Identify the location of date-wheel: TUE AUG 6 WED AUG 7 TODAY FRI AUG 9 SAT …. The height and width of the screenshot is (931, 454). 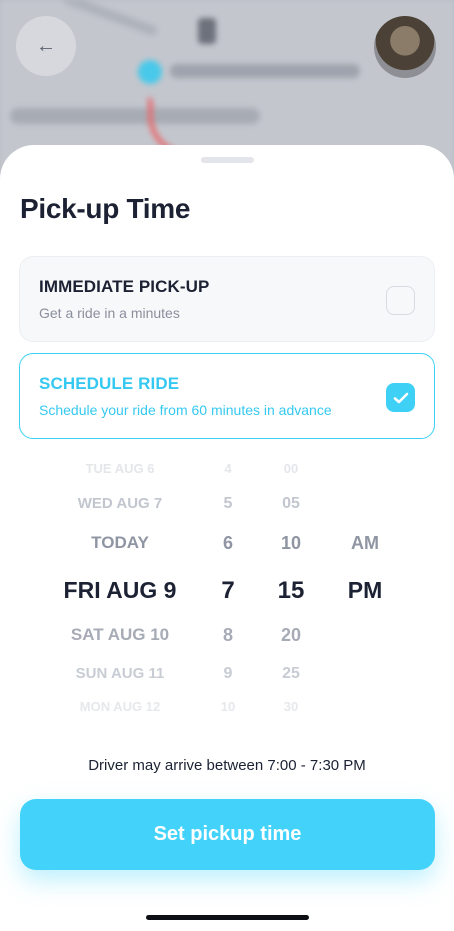
(120, 590).